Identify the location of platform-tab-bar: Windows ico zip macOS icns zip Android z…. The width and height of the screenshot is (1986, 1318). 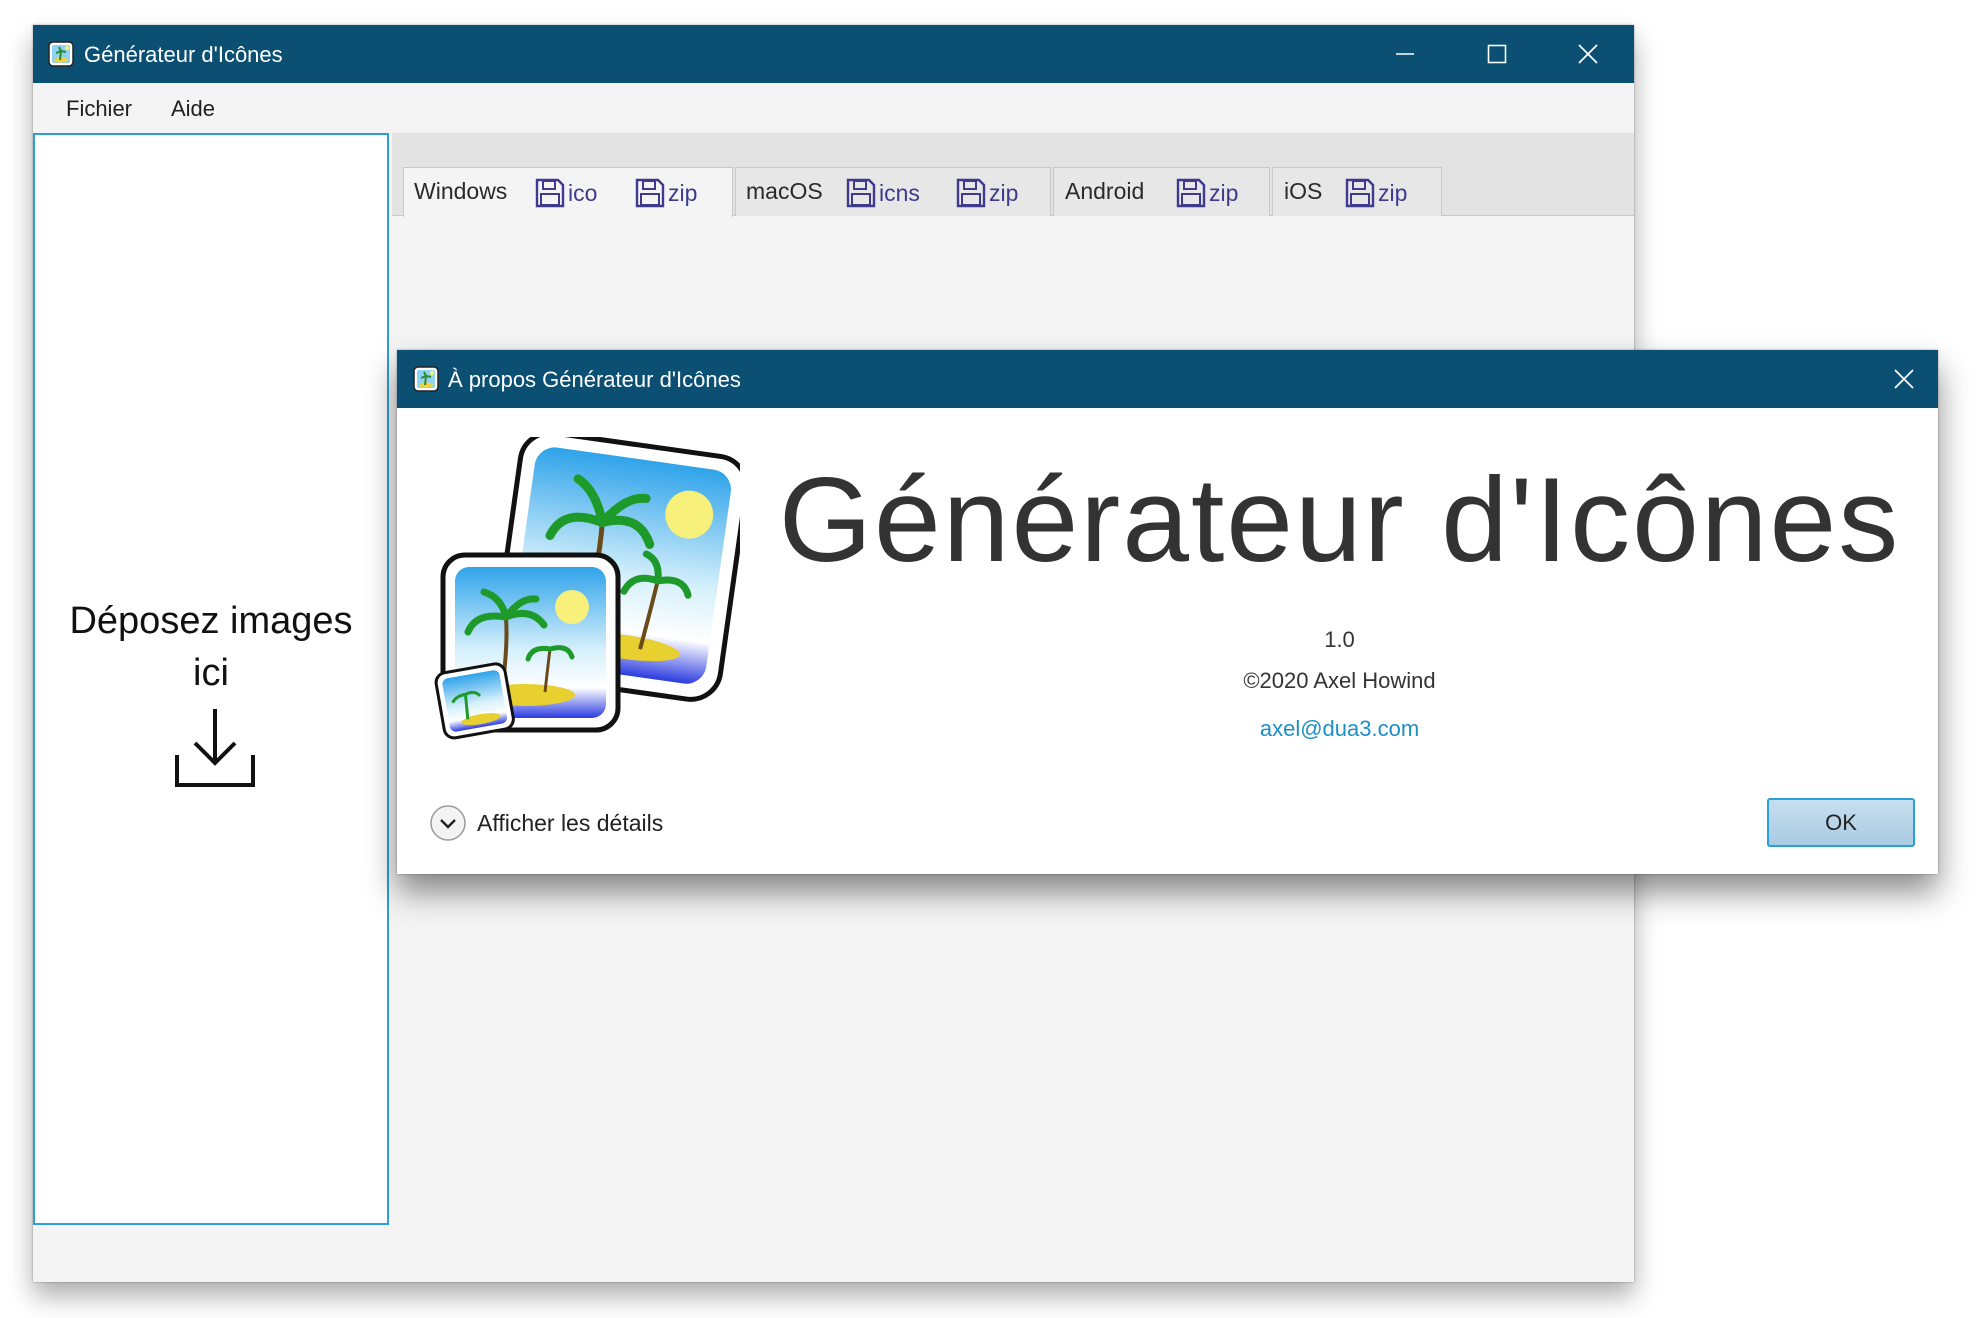
(1013, 175).